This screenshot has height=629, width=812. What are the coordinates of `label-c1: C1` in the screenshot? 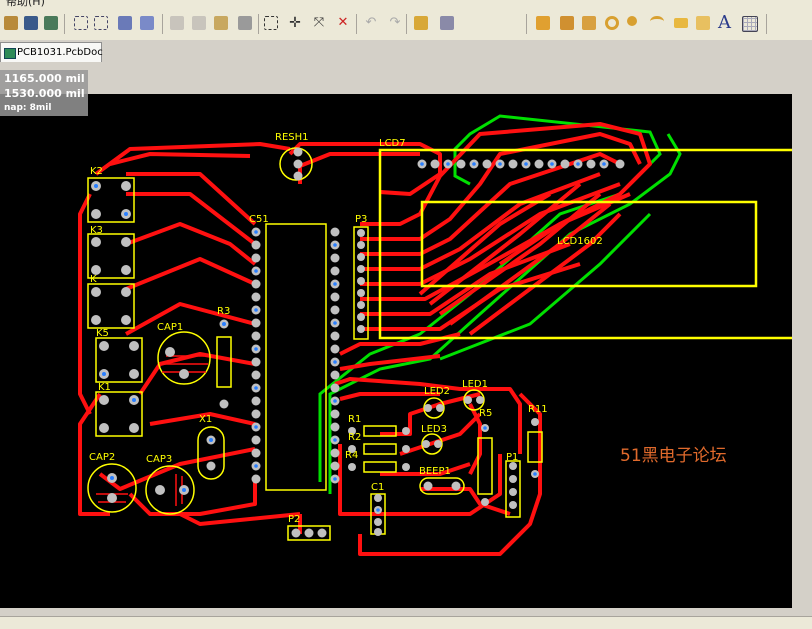 It's located at (377, 487).